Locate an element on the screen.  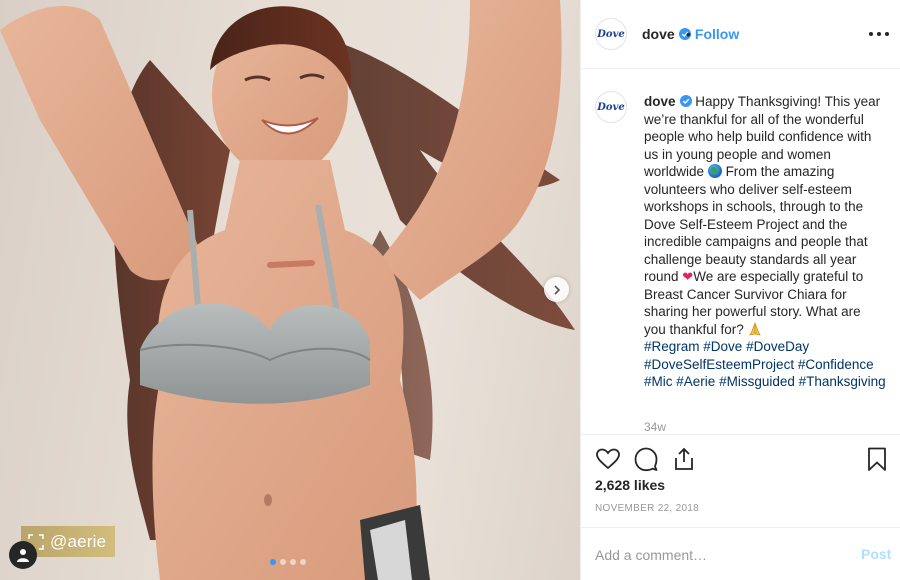
user-tag-button is located at coordinates (23, 555).